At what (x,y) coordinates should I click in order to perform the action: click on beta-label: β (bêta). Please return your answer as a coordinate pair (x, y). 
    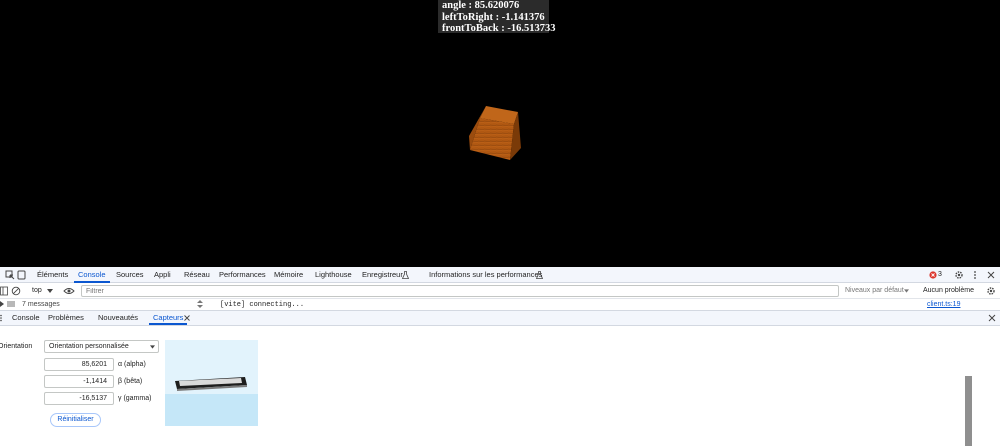
    Looking at the image, I should click on (130, 381).